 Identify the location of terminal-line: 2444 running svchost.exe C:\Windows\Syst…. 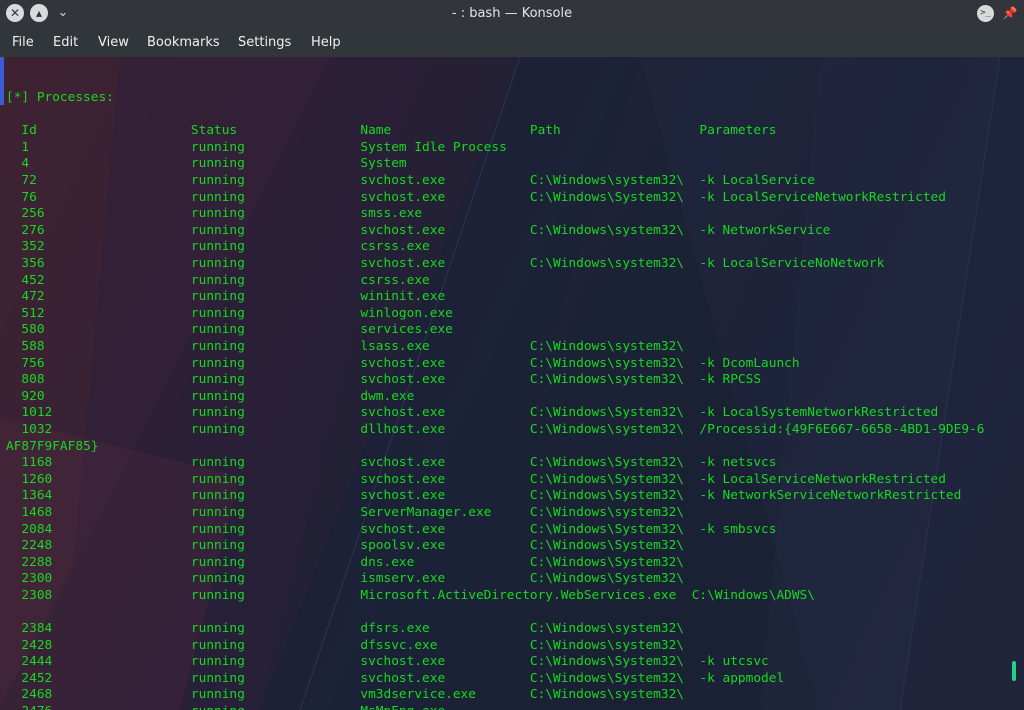
(387, 662).